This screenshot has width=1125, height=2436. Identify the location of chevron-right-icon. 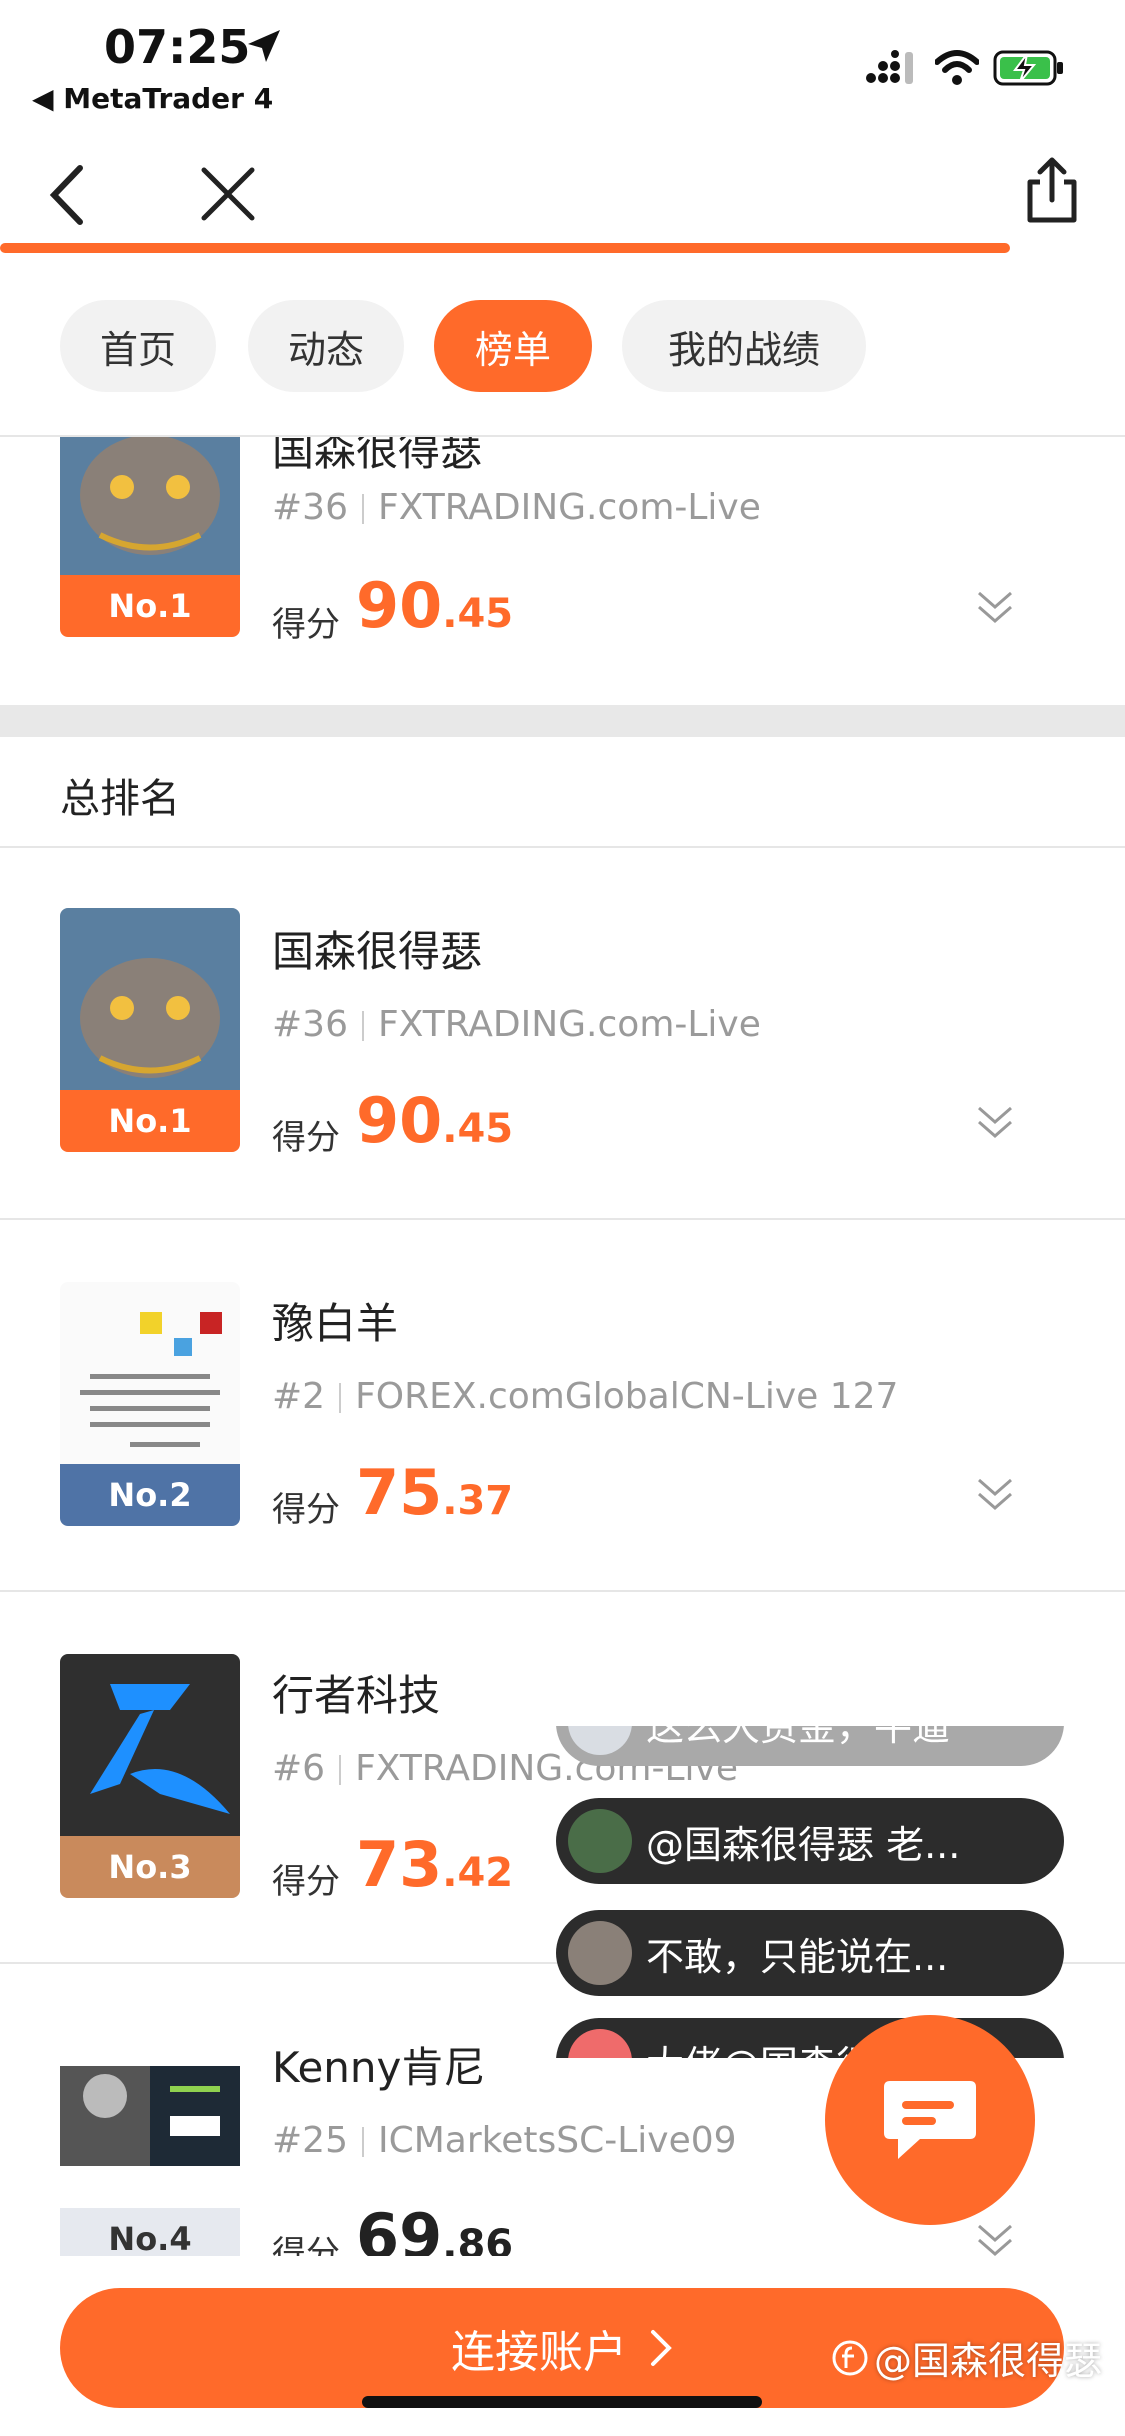
(661, 2348).